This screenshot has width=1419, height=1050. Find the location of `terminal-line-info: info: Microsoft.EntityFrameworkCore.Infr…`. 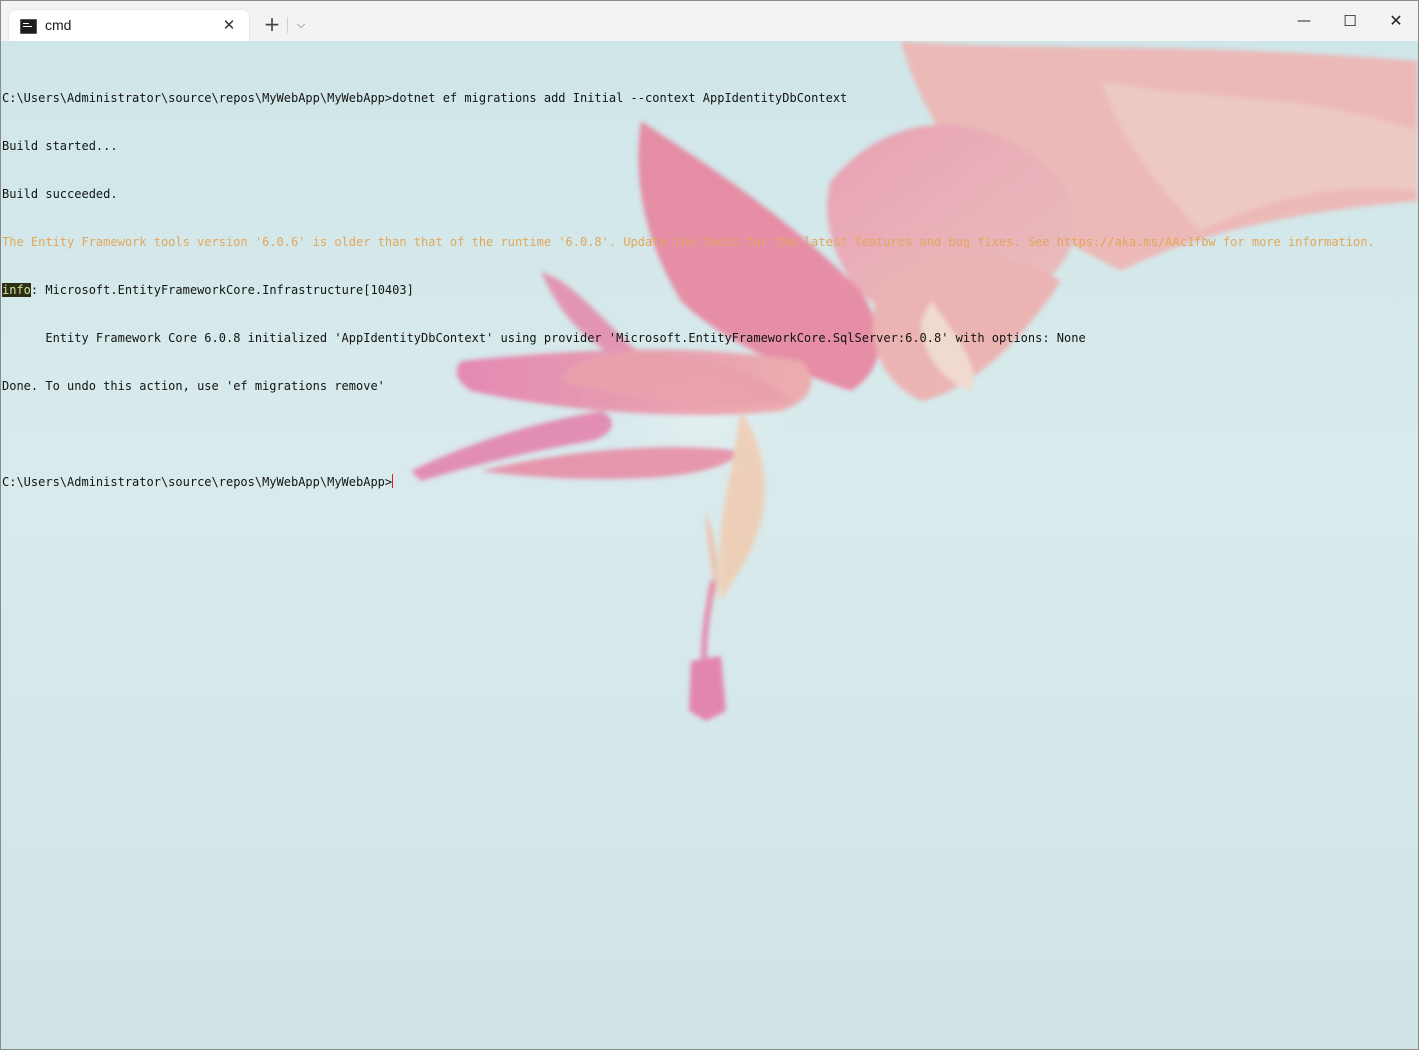

terminal-line-info: info: Microsoft.EntityFrameworkCore.Infr… is located at coordinates (688, 290).